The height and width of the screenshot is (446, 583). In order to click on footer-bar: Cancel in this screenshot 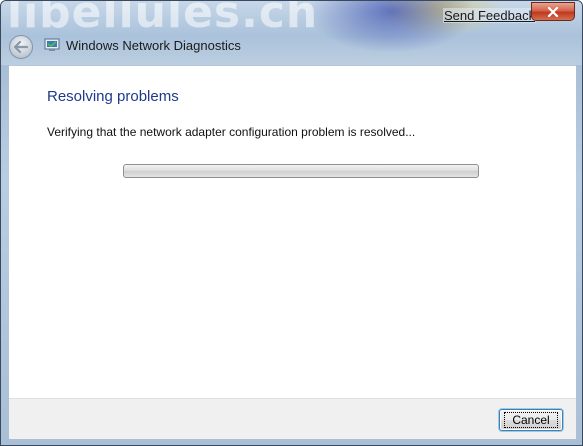, I will do `click(292, 418)`.